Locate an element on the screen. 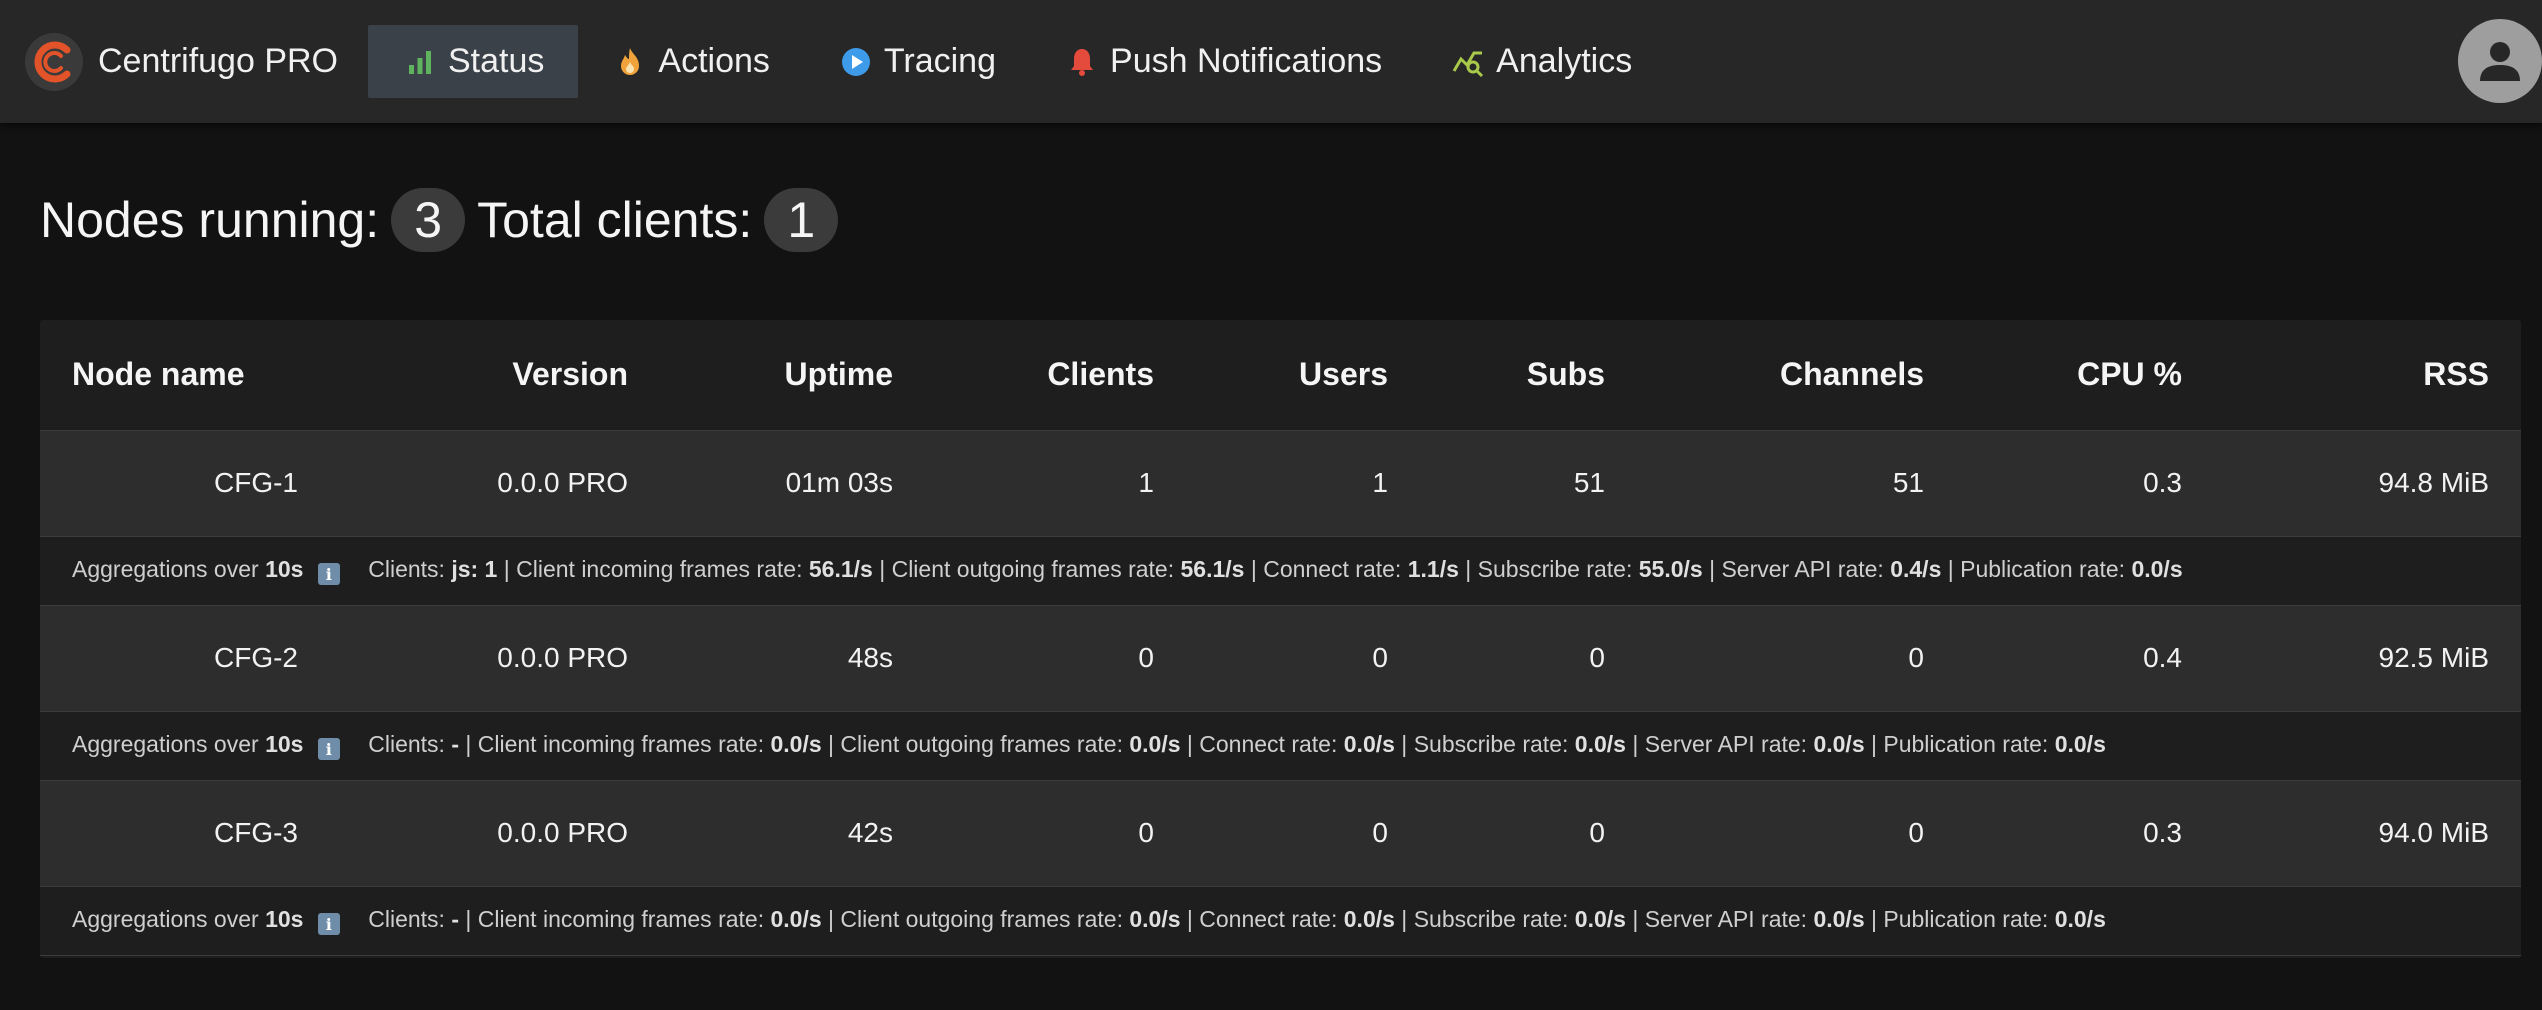 This screenshot has width=2542, height=1010. user-icon is located at coordinates (2500, 61).